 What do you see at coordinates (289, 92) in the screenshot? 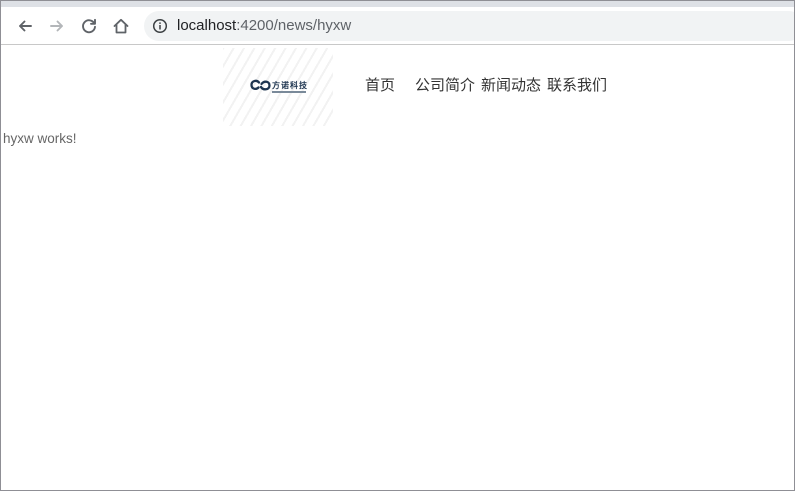
I see `logo-underline` at bounding box center [289, 92].